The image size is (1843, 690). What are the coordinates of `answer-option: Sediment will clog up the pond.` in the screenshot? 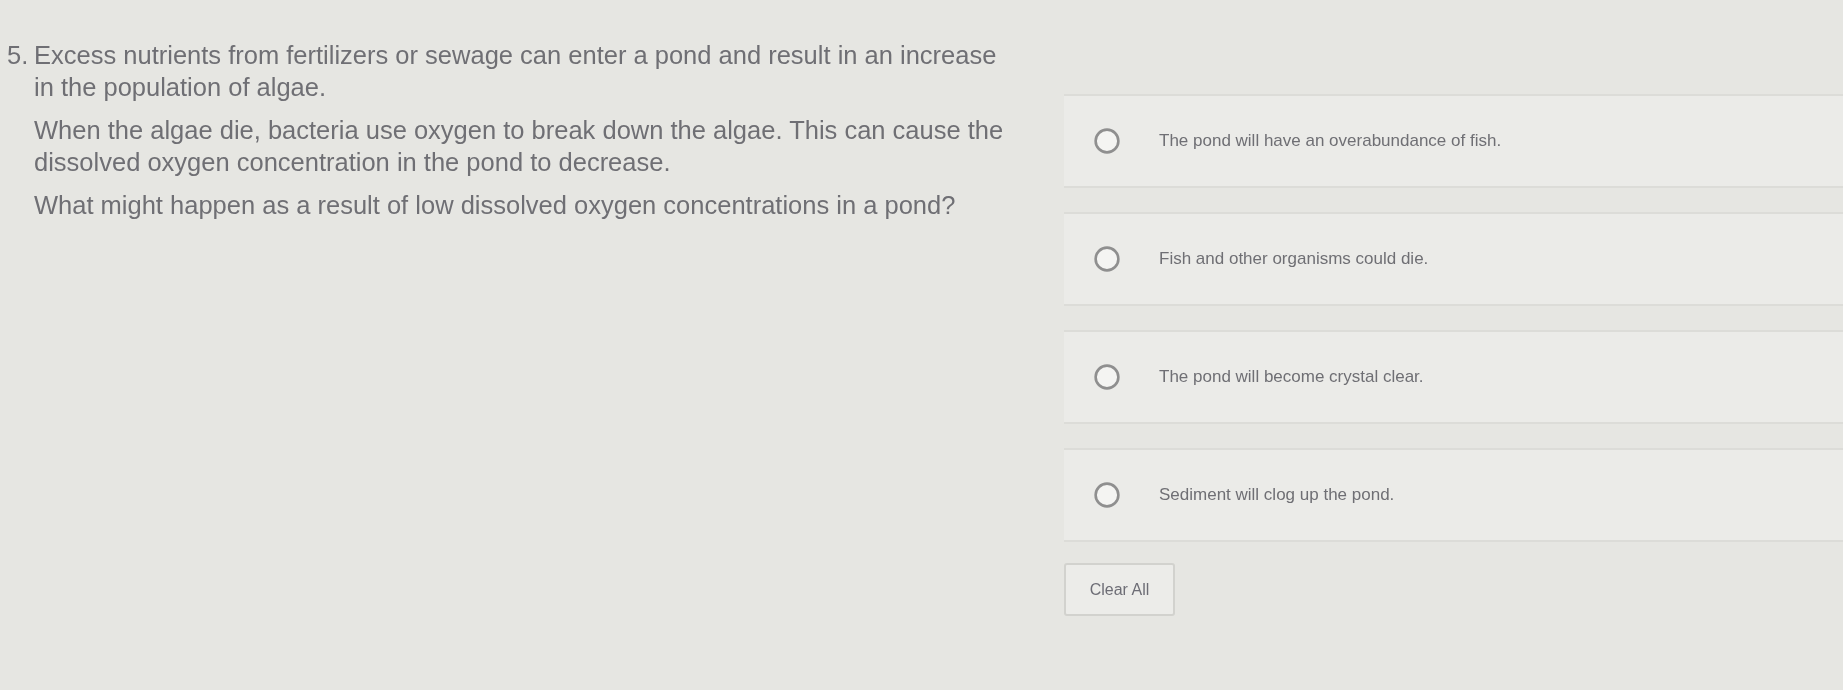 It's located at (1453, 495).